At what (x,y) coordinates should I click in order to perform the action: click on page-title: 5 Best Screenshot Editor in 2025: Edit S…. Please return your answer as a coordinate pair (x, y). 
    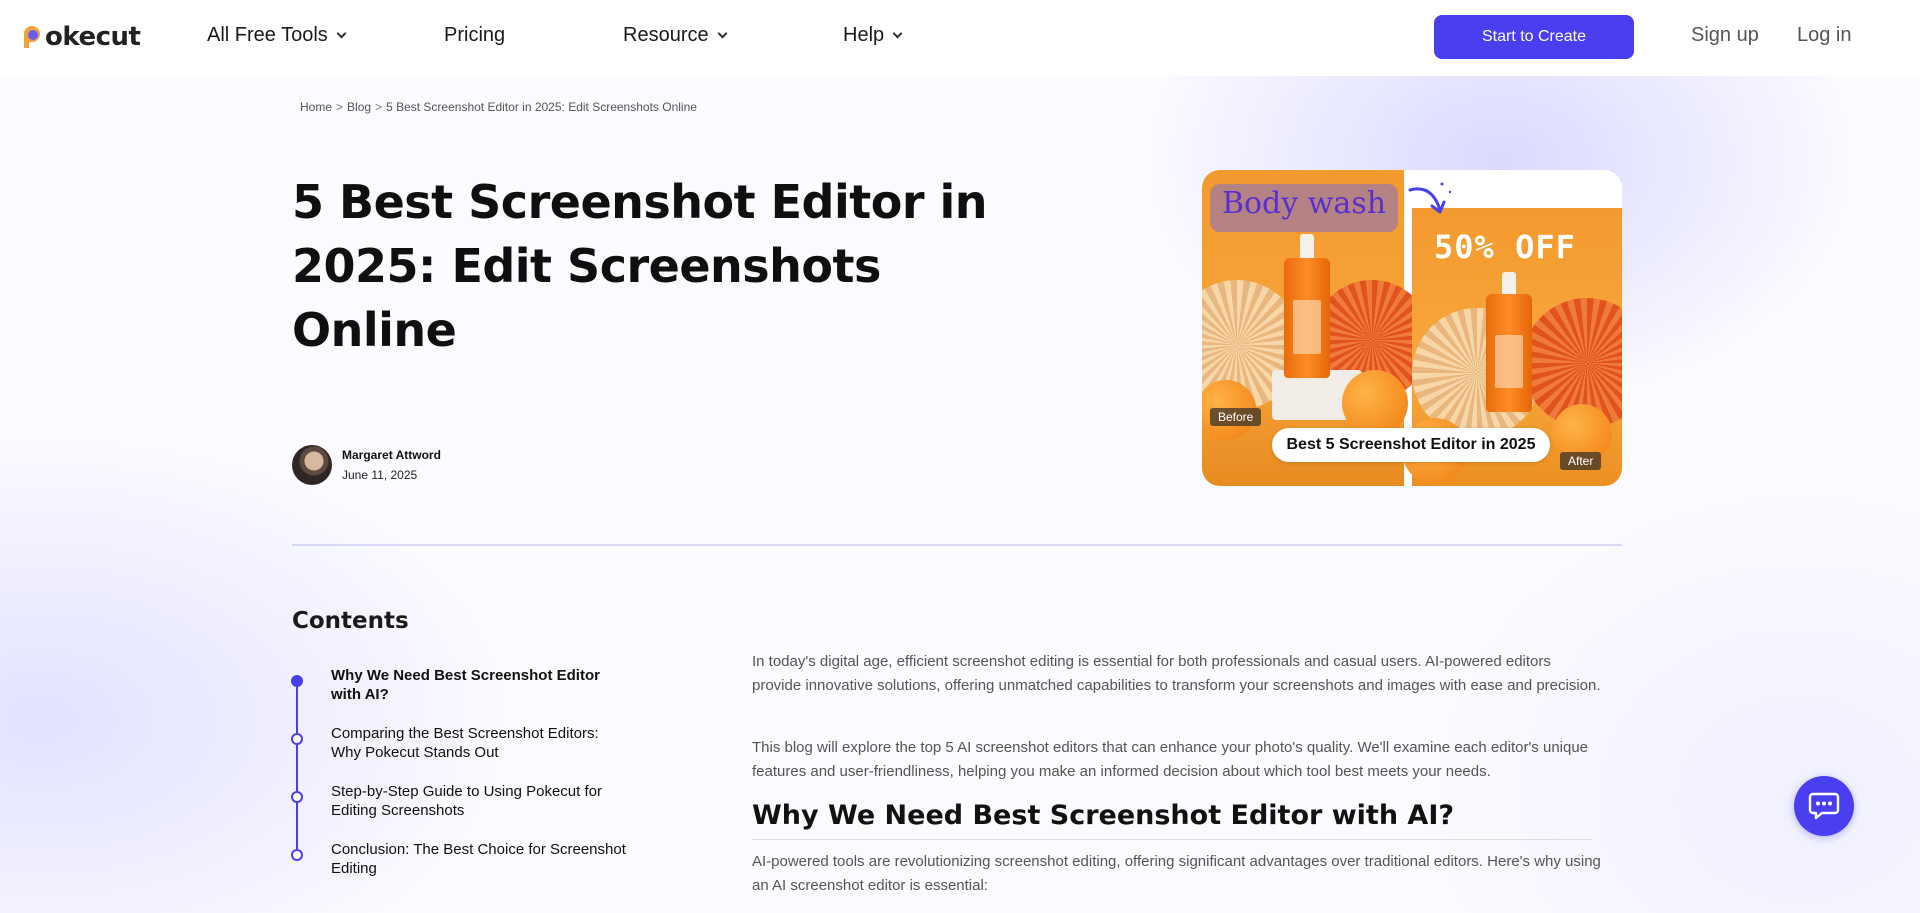
    Looking at the image, I should click on (640, 266).